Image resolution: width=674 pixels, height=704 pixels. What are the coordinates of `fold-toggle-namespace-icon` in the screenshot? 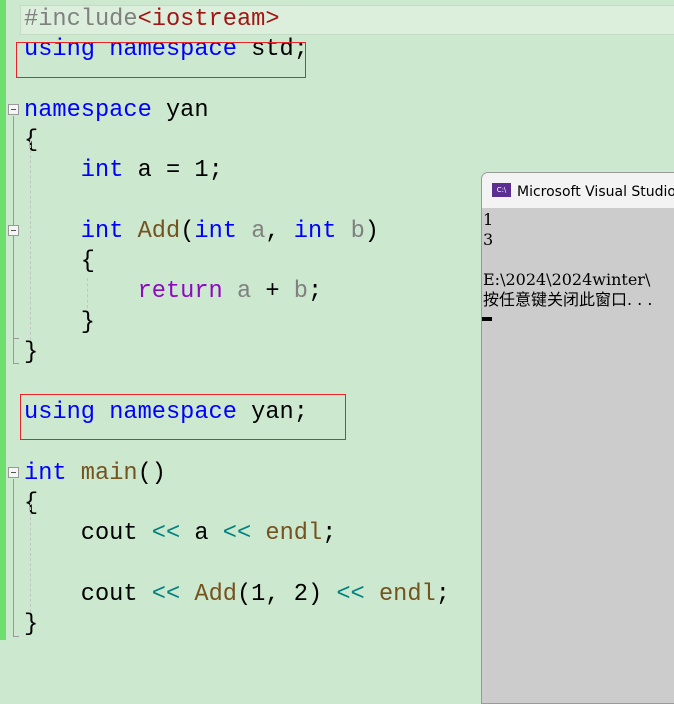 It's located at (13, 109).